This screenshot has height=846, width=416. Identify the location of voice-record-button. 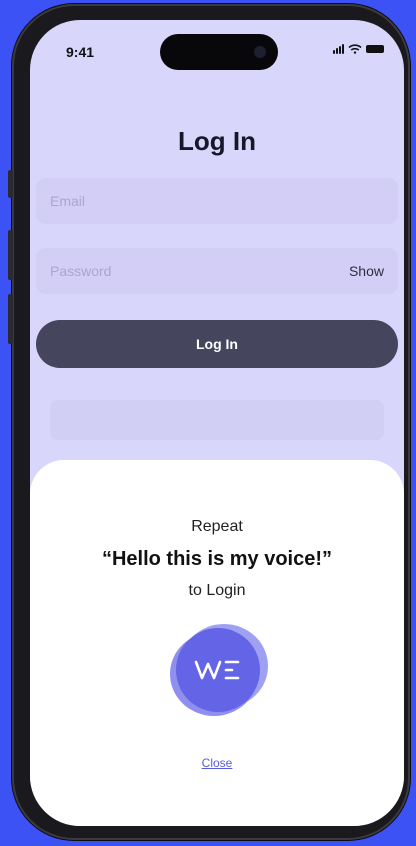
(217, 670).